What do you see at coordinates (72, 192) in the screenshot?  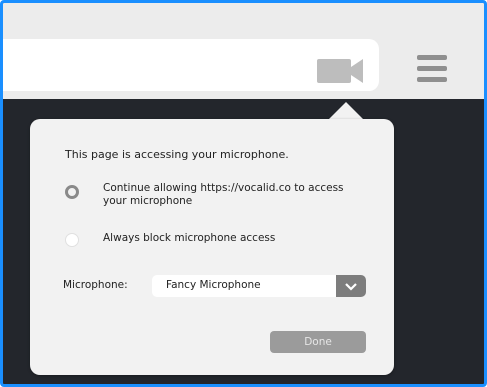 I see `radio-continue-allowing` at bounding box center [72, 192].